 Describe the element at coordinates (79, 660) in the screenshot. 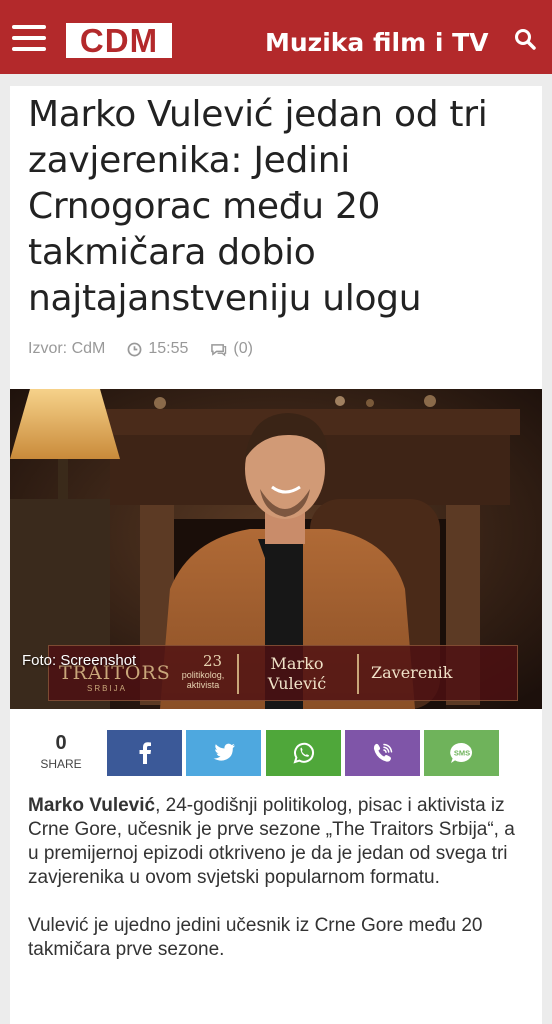

I see `image-caption: Foto: Screenshot` at that location.